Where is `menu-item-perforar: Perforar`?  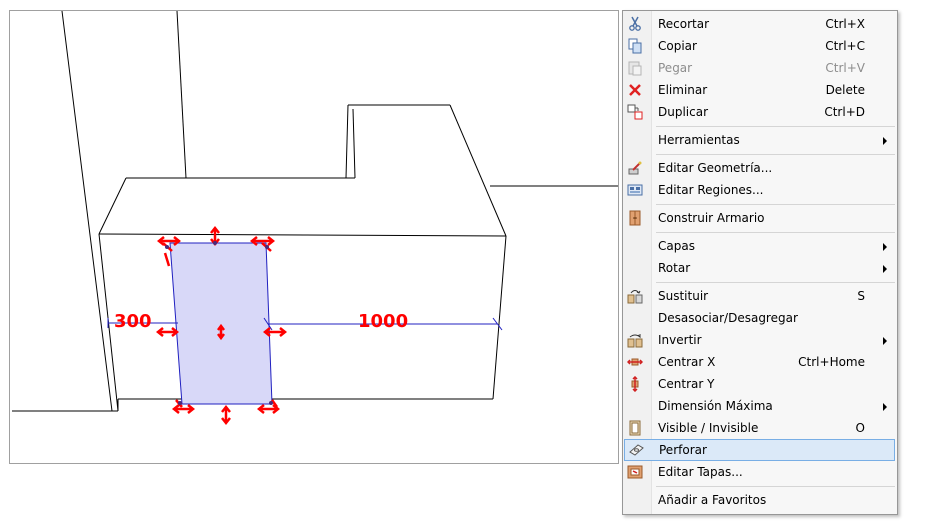 menu-item-perforar: Perforar is located at coordinates (759, 450).